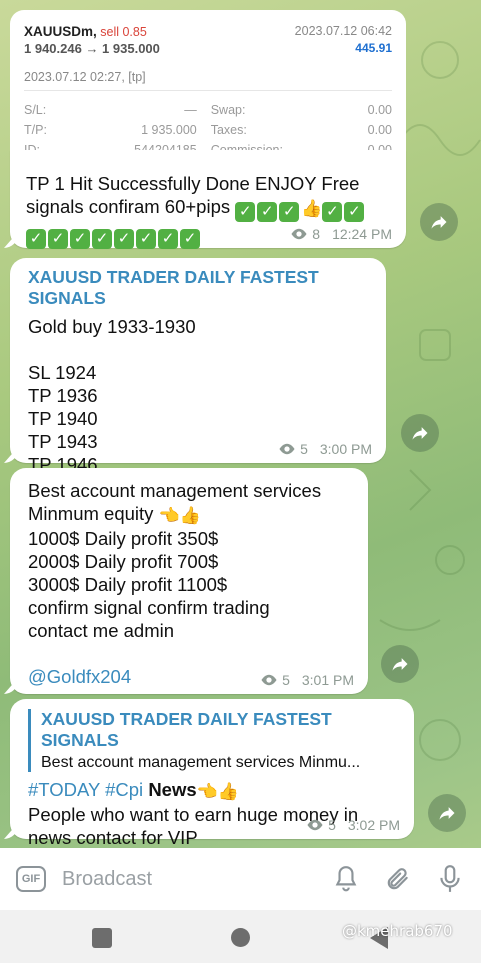 The image size is (481, 963). What do you see at coordinates (31, 879) in the screenshot?
I see `gif-button: GIF` at bounding box center [31, 879].